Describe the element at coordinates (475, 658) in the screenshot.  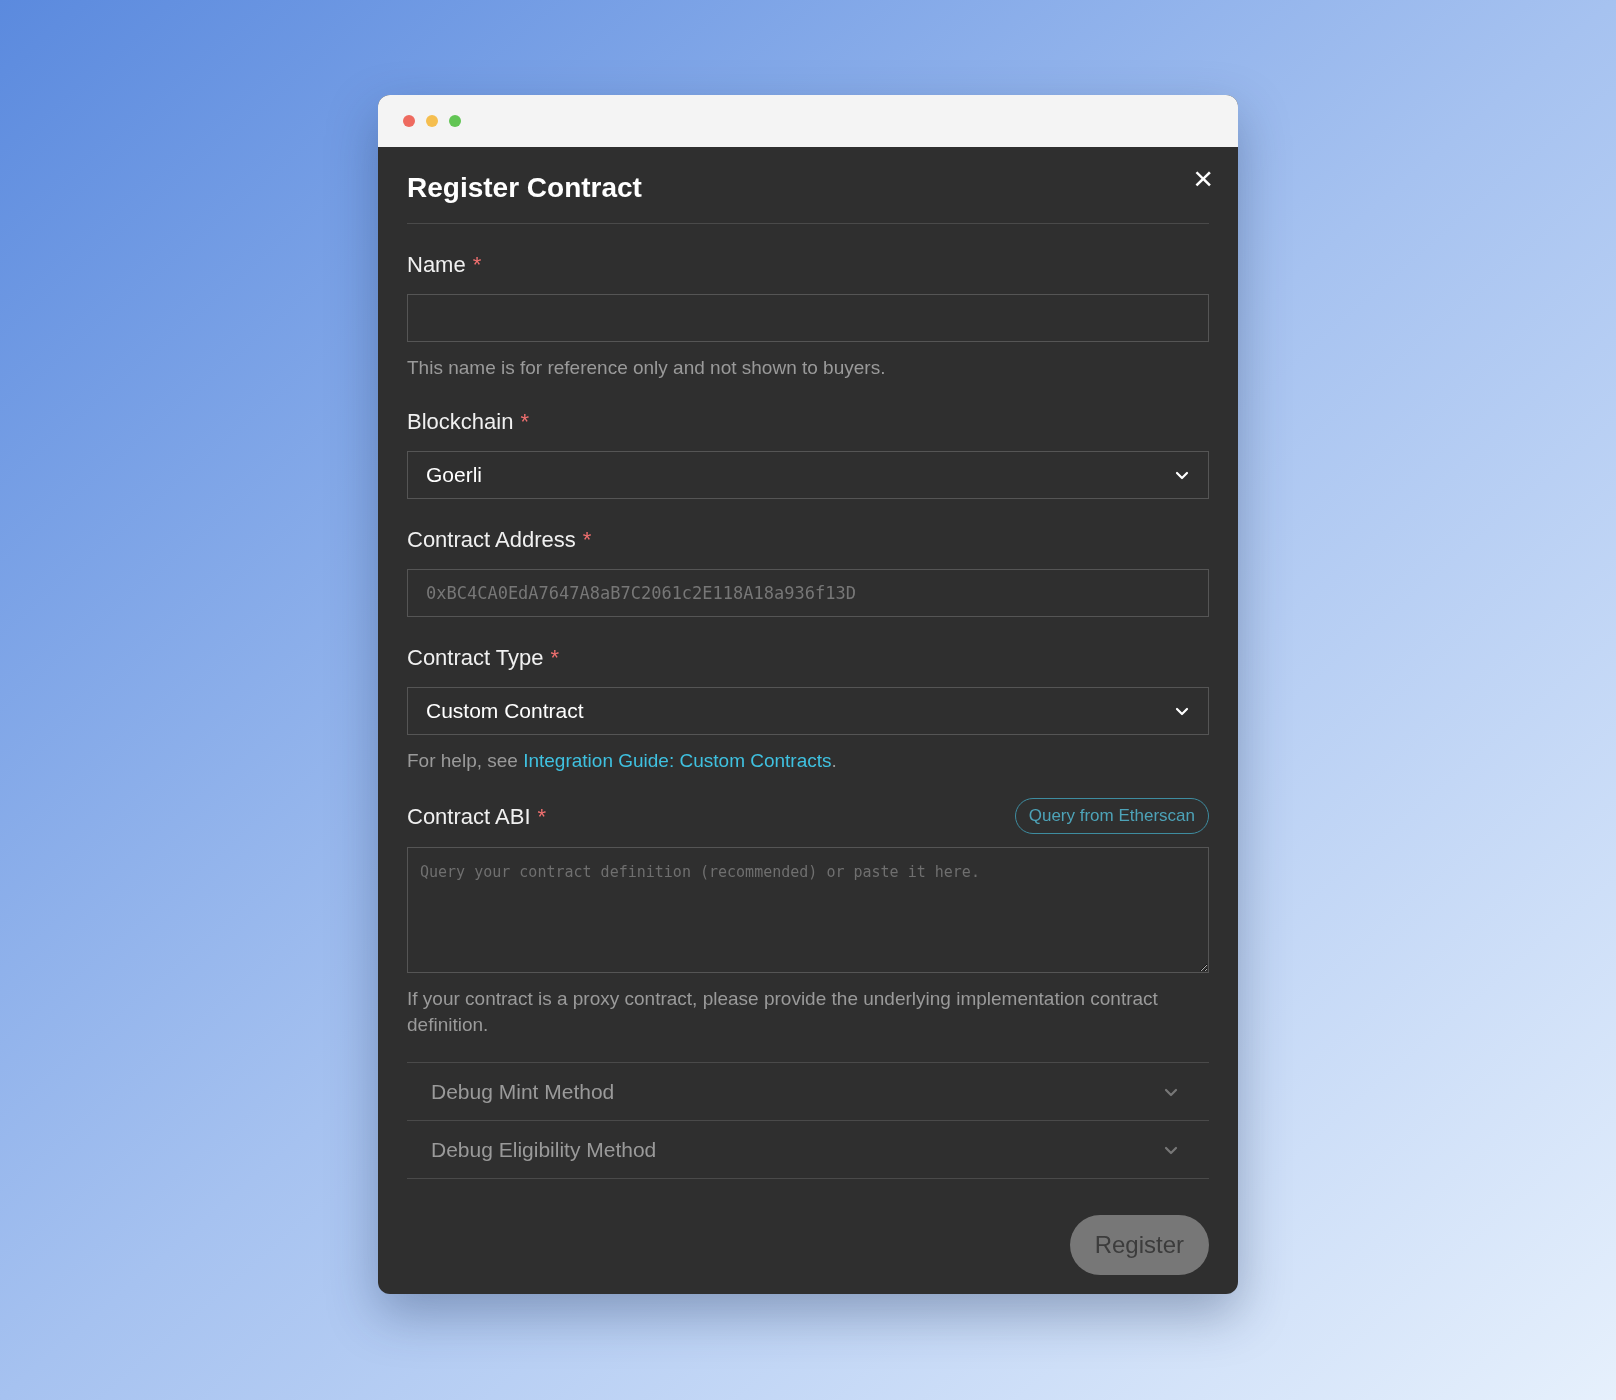
I see `field-label: Contract Type` at that location.